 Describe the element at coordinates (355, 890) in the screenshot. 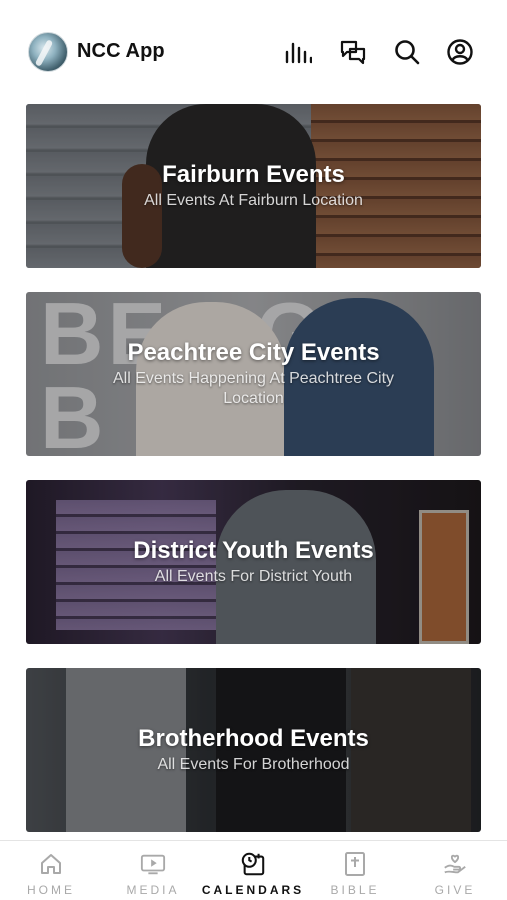

I see `tab-label: BIBLE` at that location.